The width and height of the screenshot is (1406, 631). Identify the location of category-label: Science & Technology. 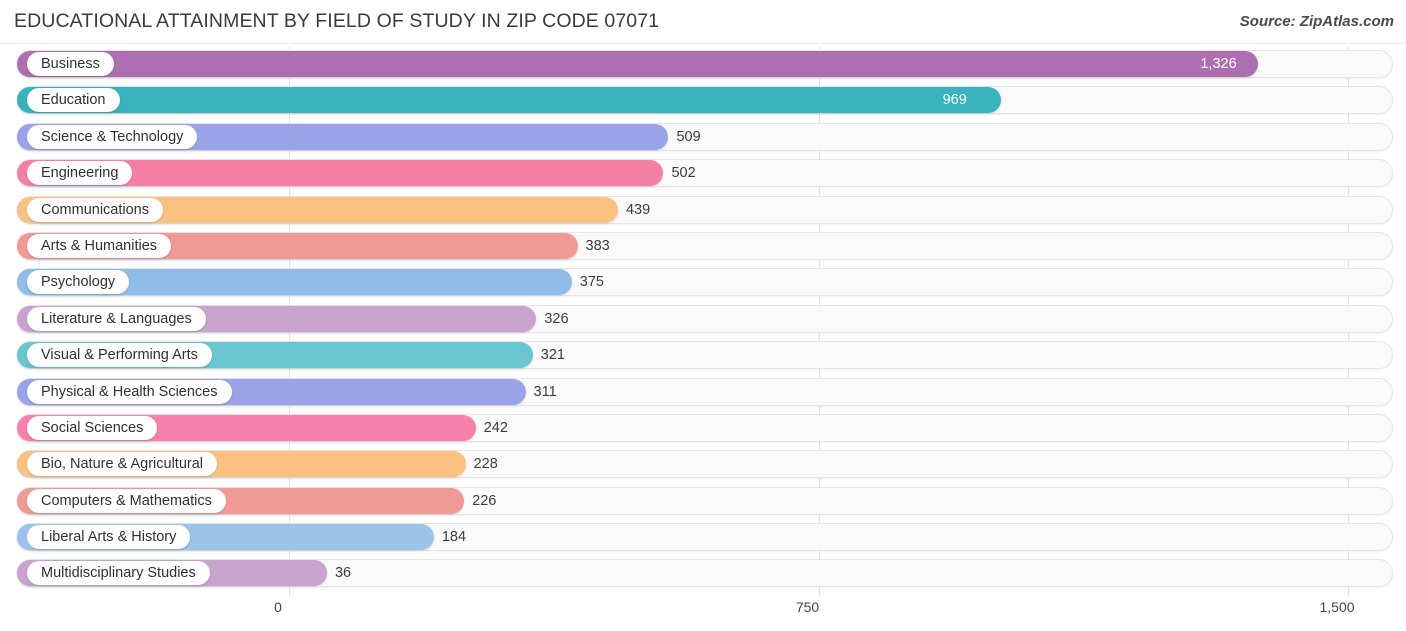
(112, 136).